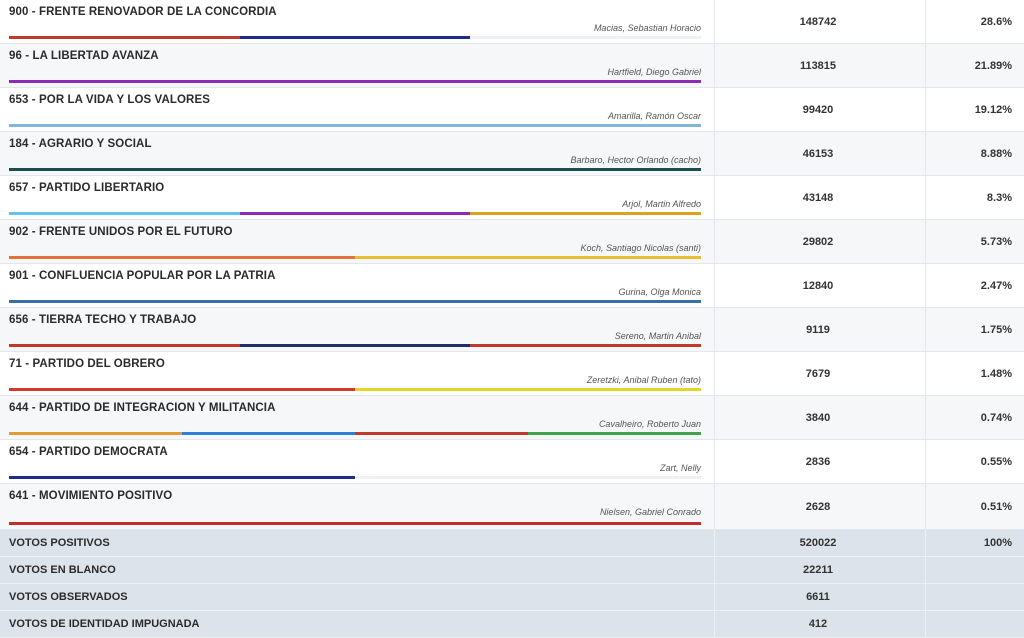 Image resolution: width=1024 pixels, height=638 pixels. Describe the element at coordinates (512, 597) in the screenshot. I see `summary-row: VOTOS OBSERVADOS 6611` at that location.